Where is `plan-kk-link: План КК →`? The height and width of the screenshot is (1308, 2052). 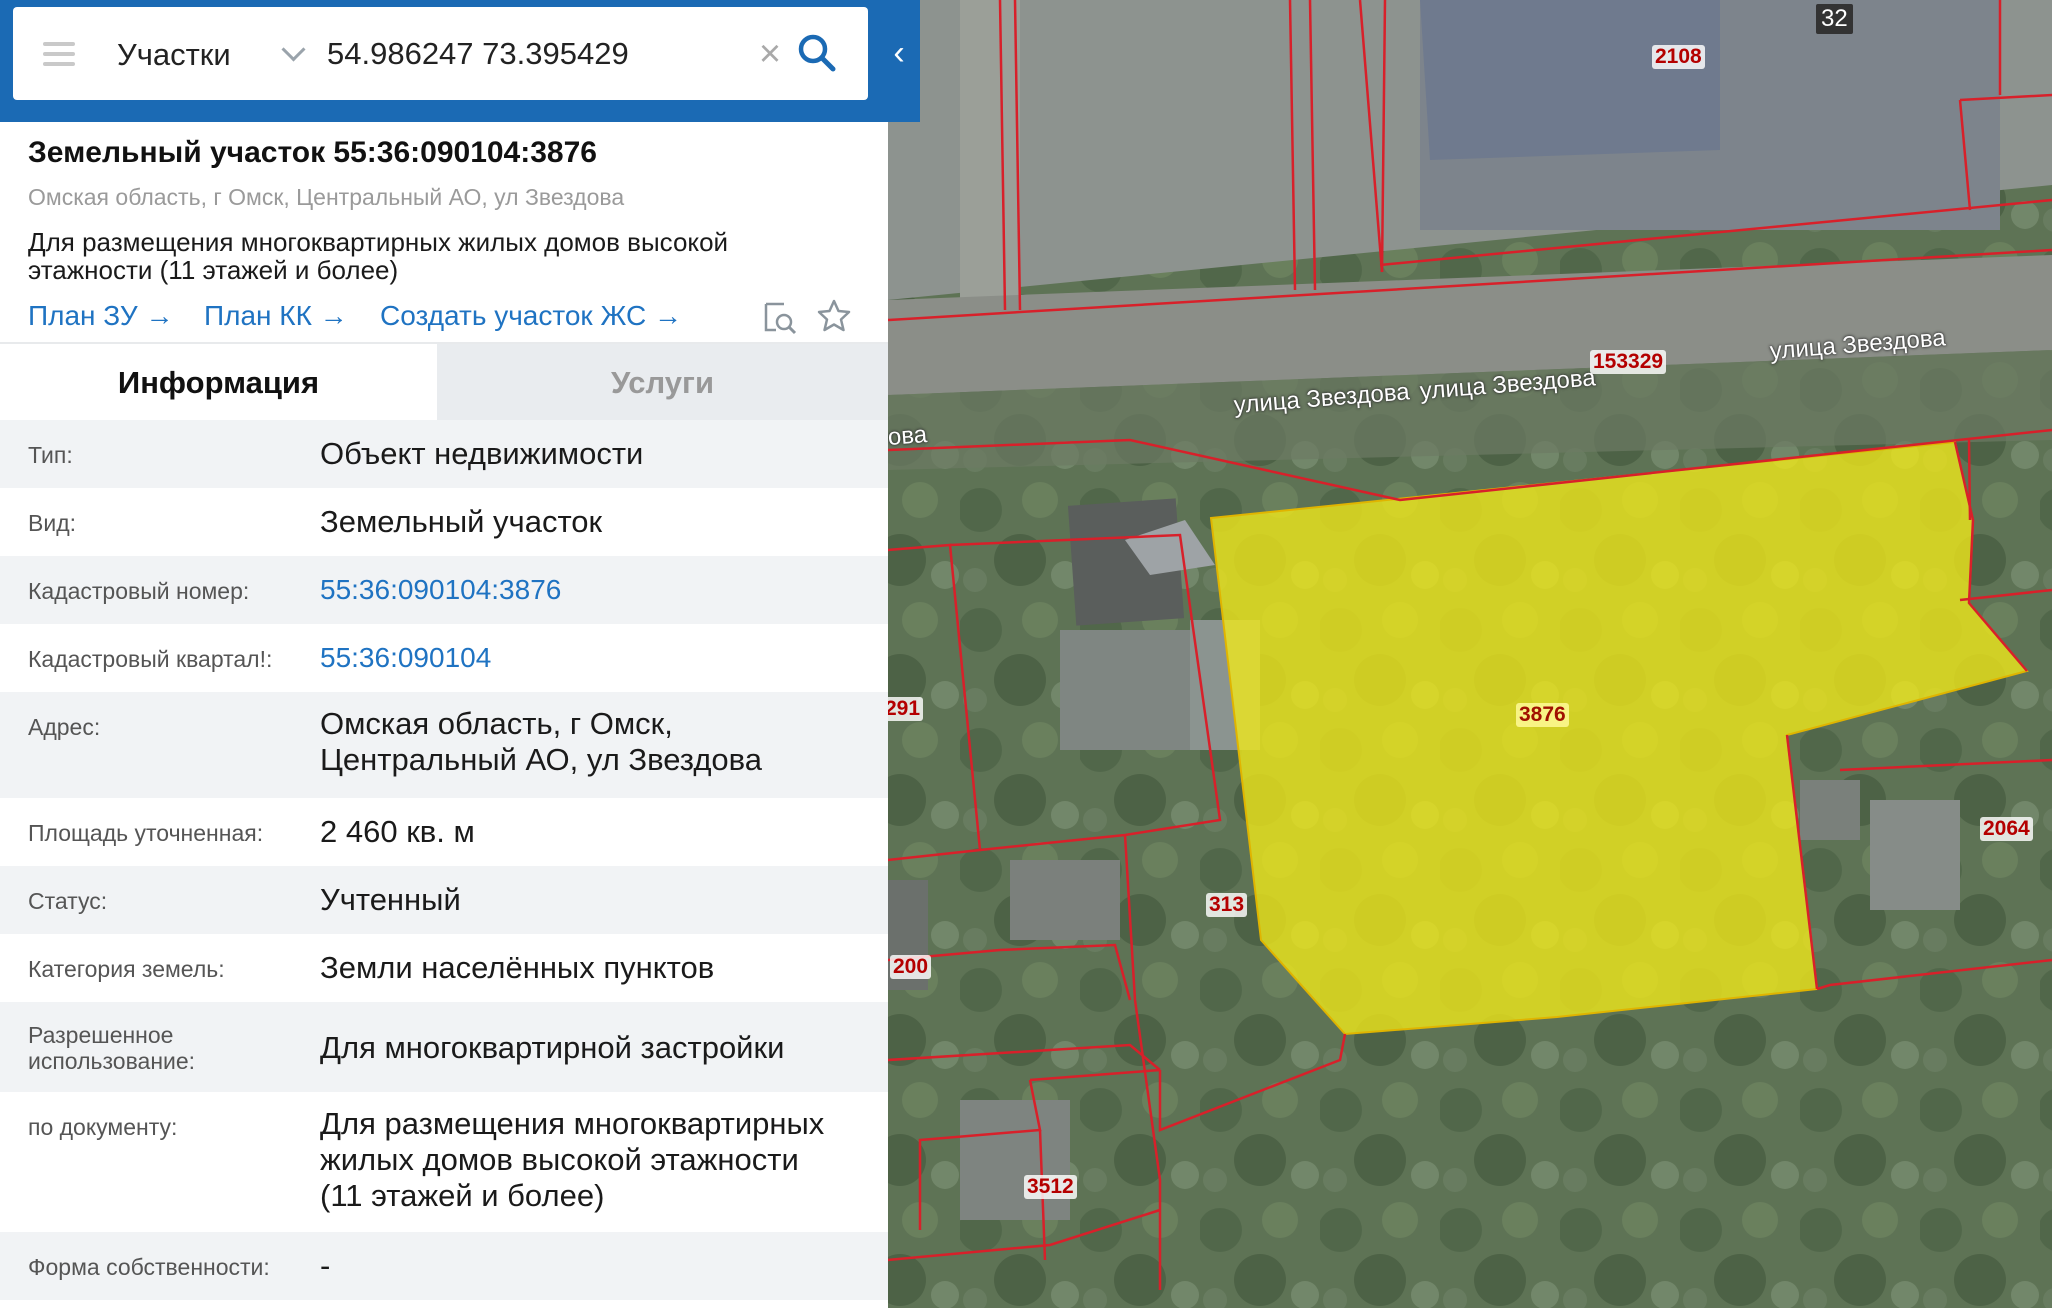
plan-kk-link: План КК → is located at coordinates (276, 316).